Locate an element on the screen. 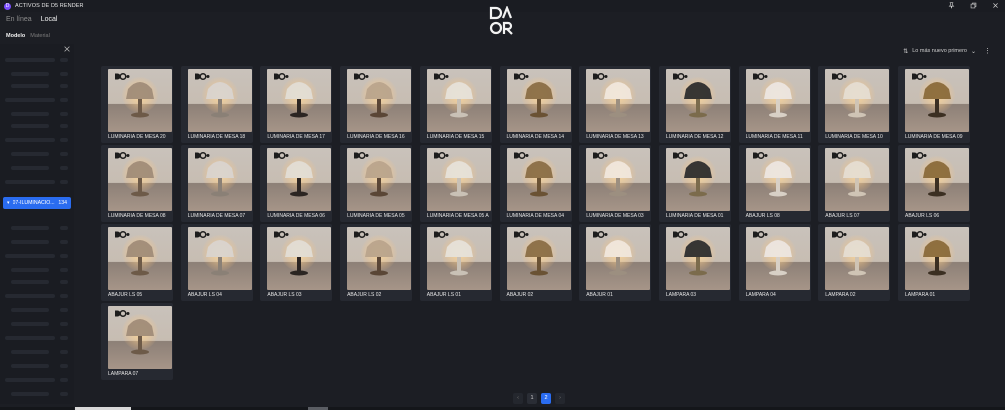  asset-card: LUMINARIA DE MESA 03 is located at coordinates (615, 183).